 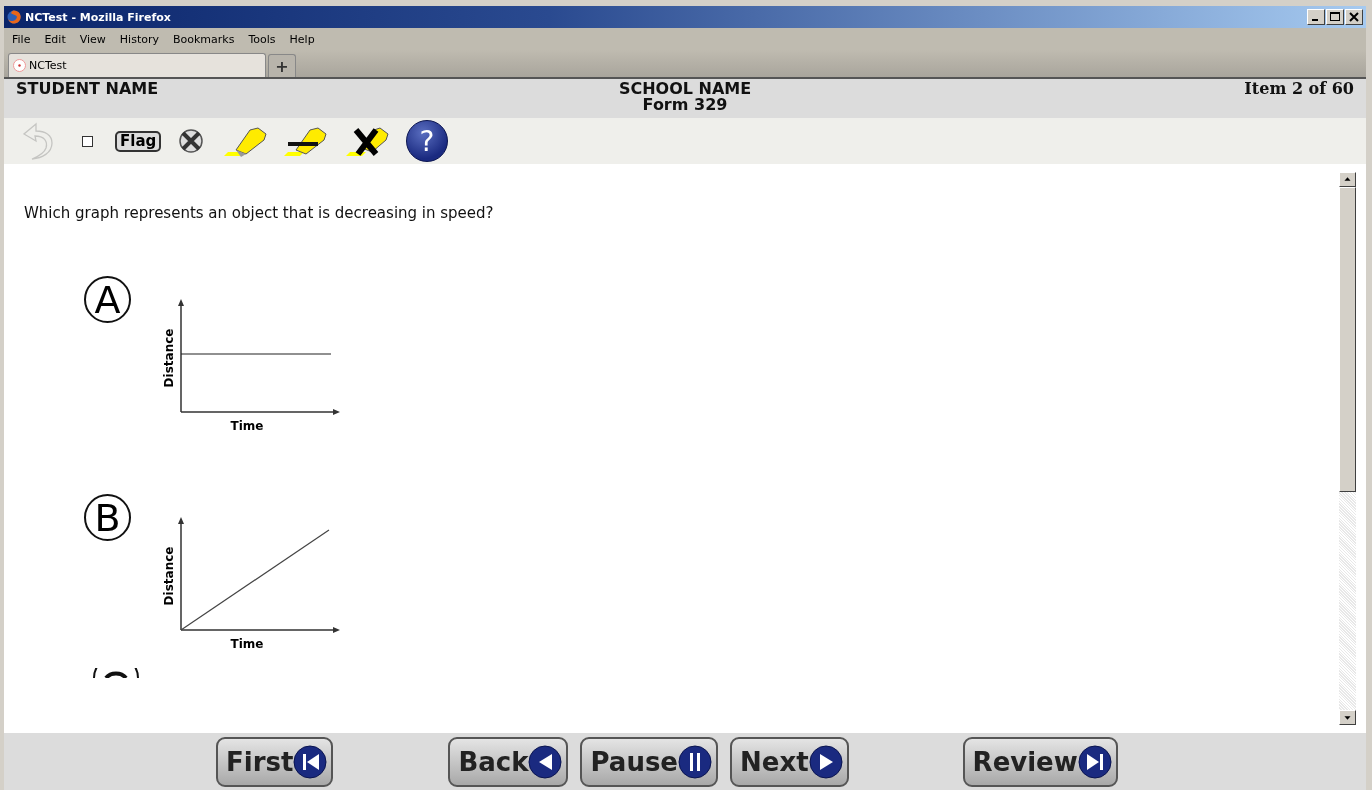 What do you see at coordinates (545, 761) in the screenshot?
I see `back-icon` at bounding box center [545, 761].